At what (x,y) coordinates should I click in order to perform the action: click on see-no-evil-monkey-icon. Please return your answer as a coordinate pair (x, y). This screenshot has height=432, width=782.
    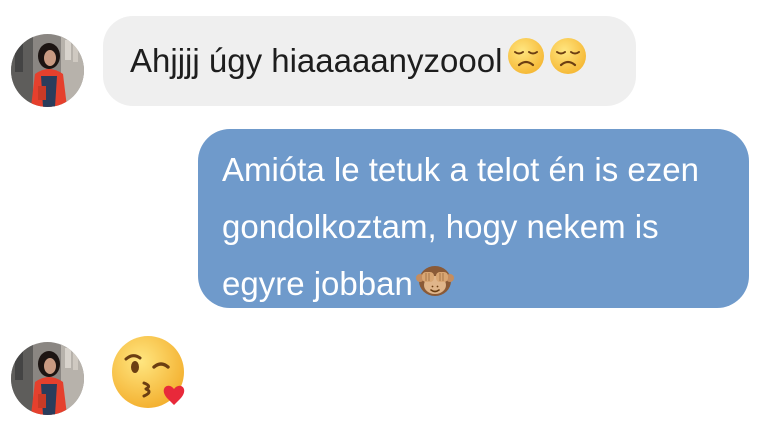
    Looking at the image, I should click on (435, 279).